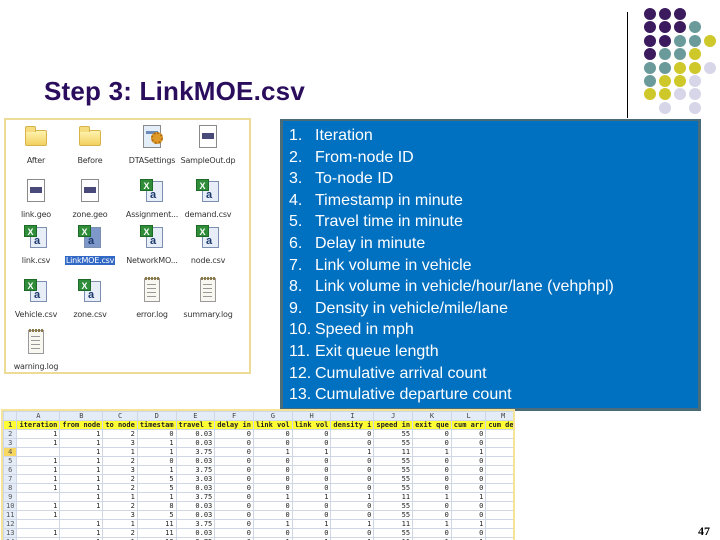  What do you see at coordinates (156, 488) in the screenshot?
I see `table-cell: 5` at bounding box center [156, 488].